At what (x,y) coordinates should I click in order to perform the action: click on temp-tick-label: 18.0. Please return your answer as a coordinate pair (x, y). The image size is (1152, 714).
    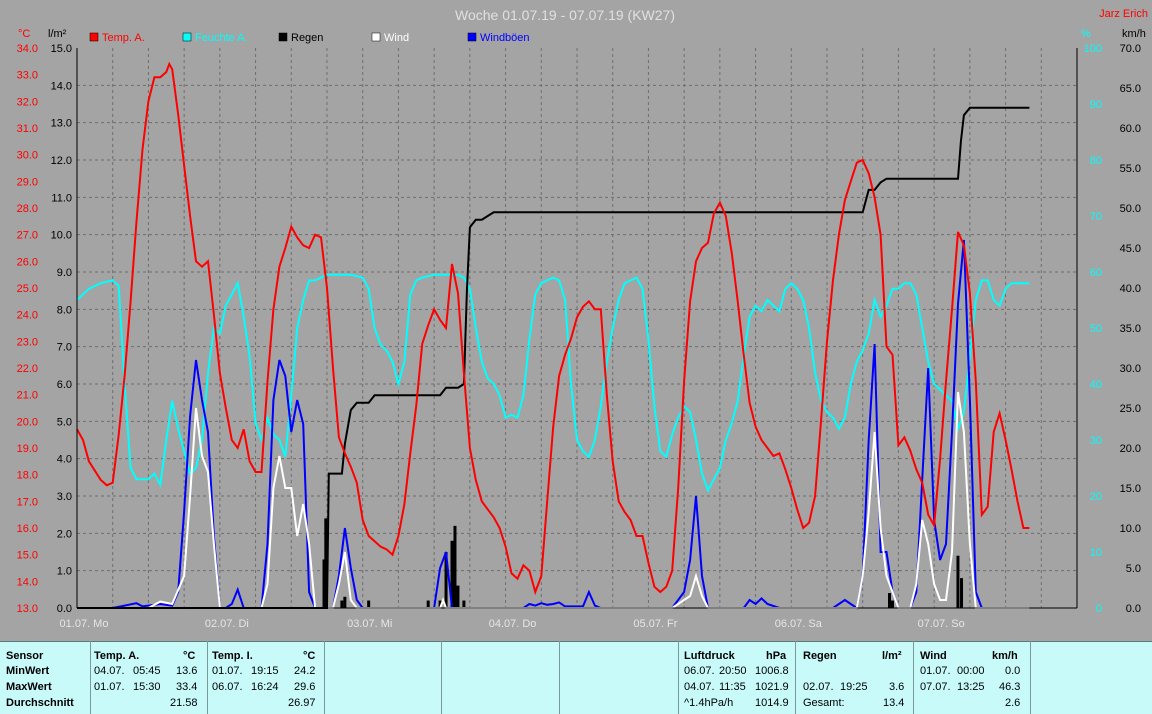
    Looking at the image, I should click on (27, 476).